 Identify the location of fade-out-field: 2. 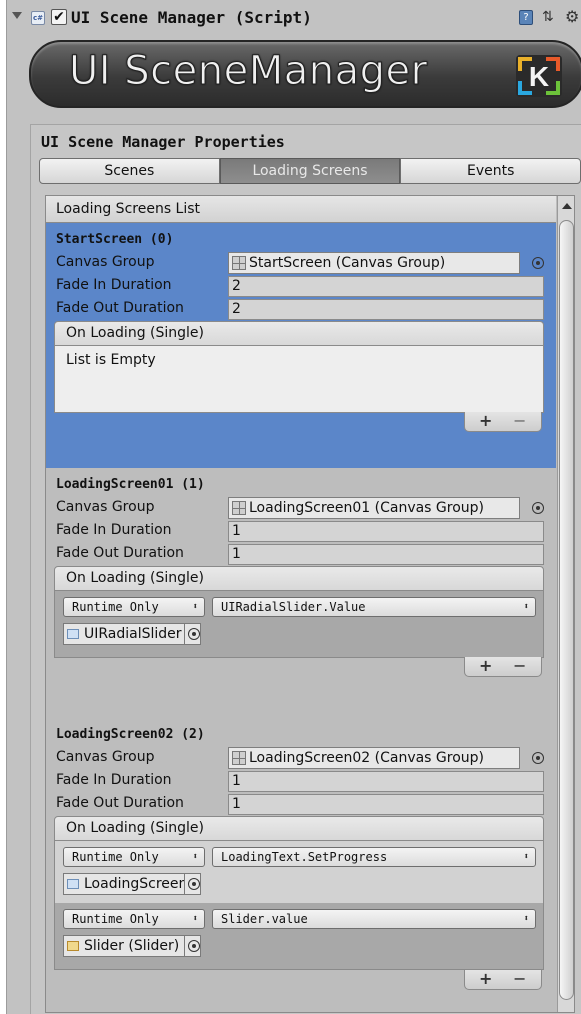
(386, 309).